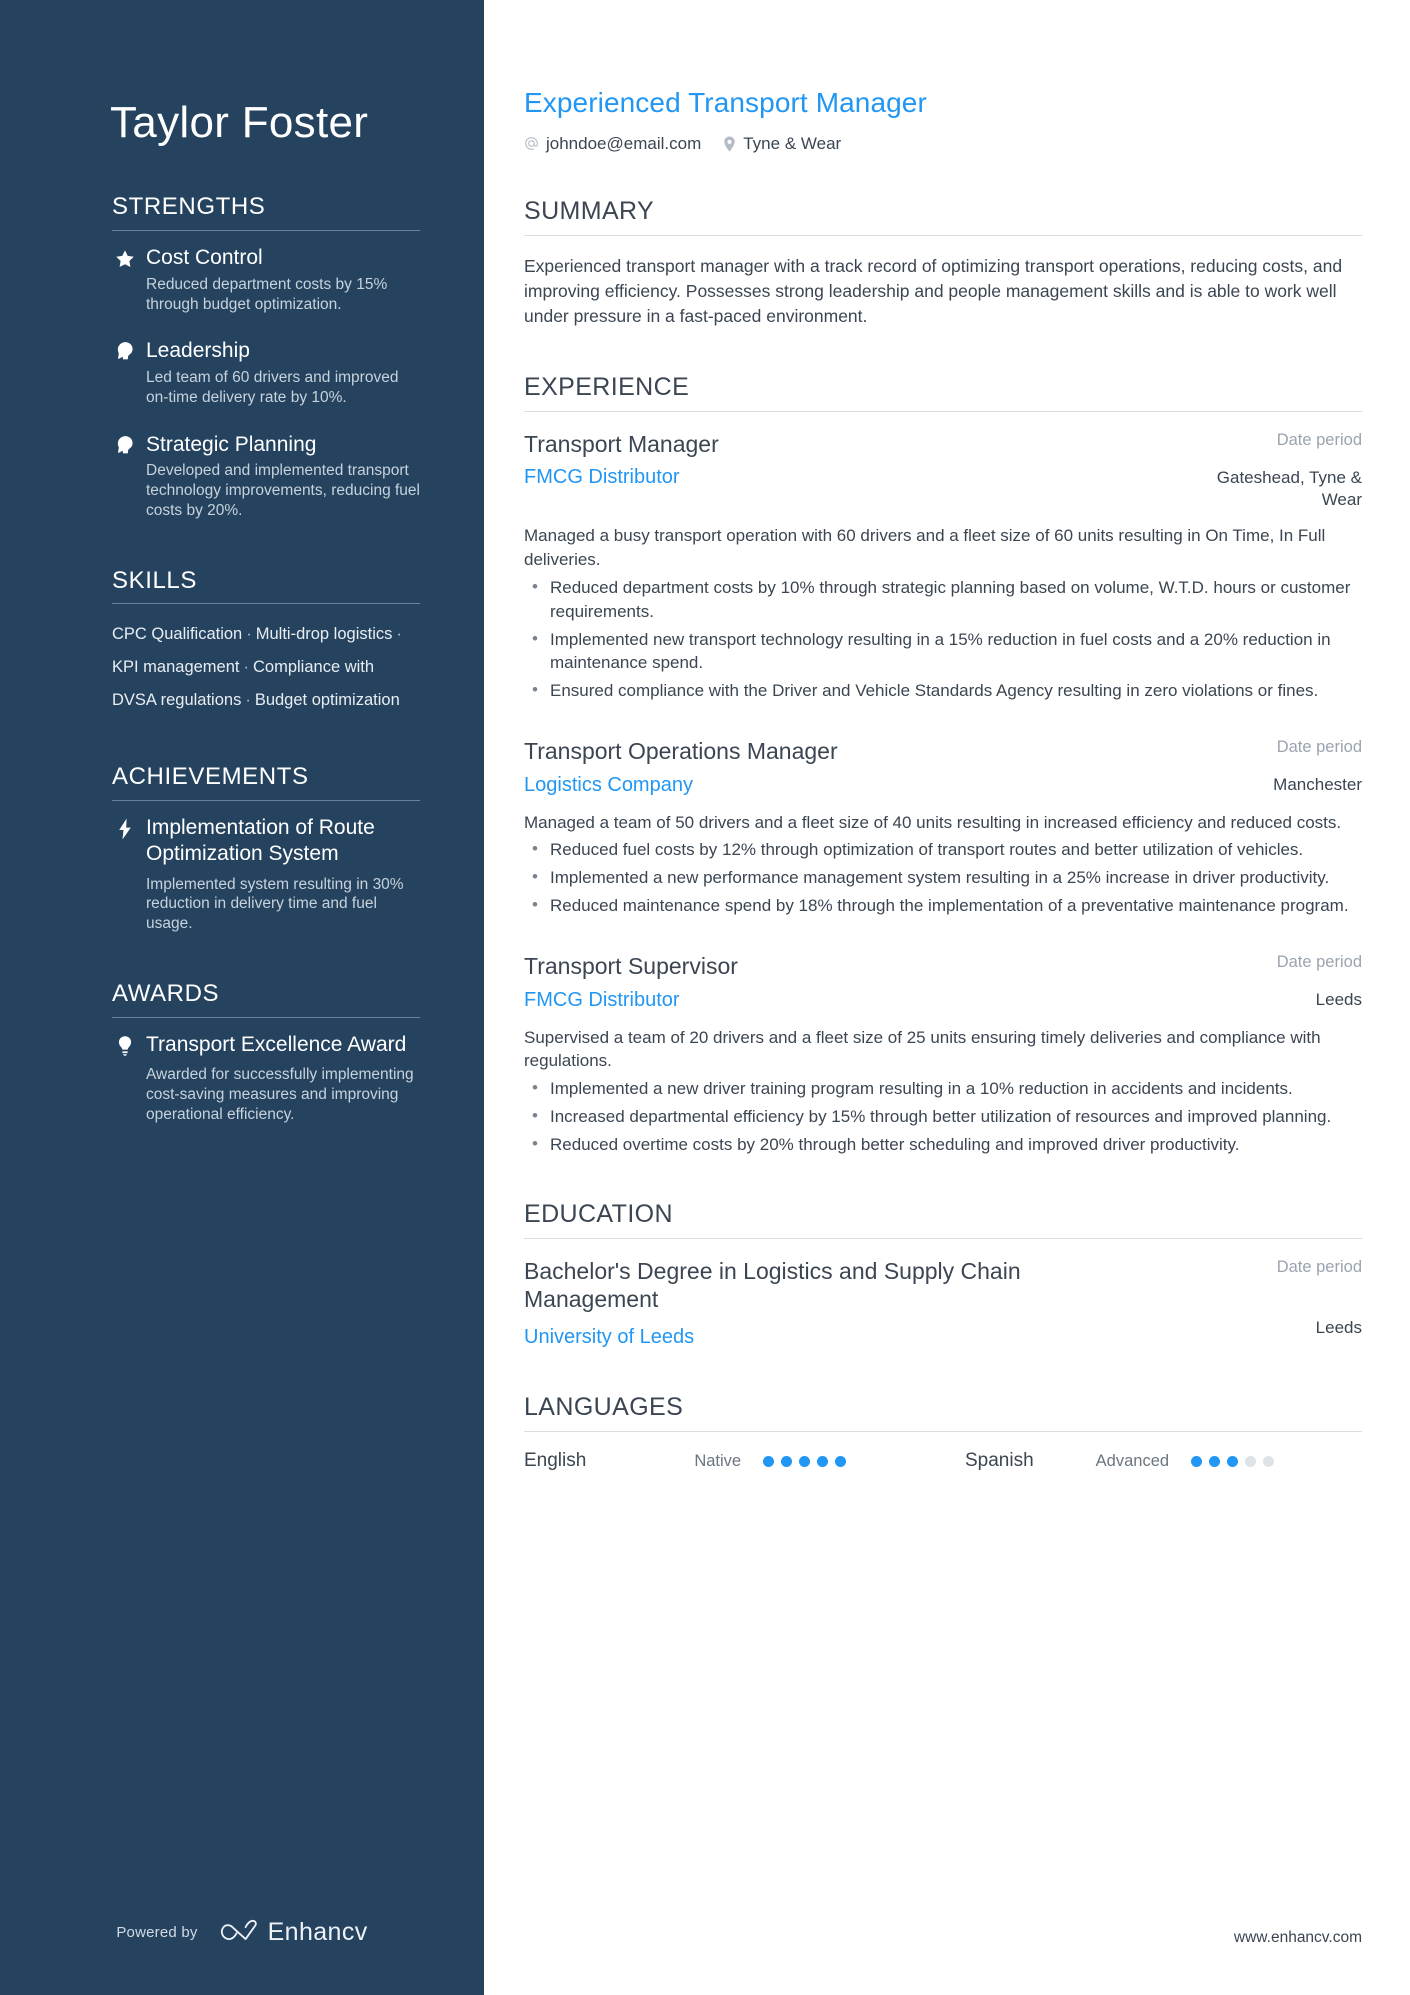 Image resolution: width=1410 pixels, height=1995 pixels. I want to click on education-date: Date period, so click(1319, 1266).